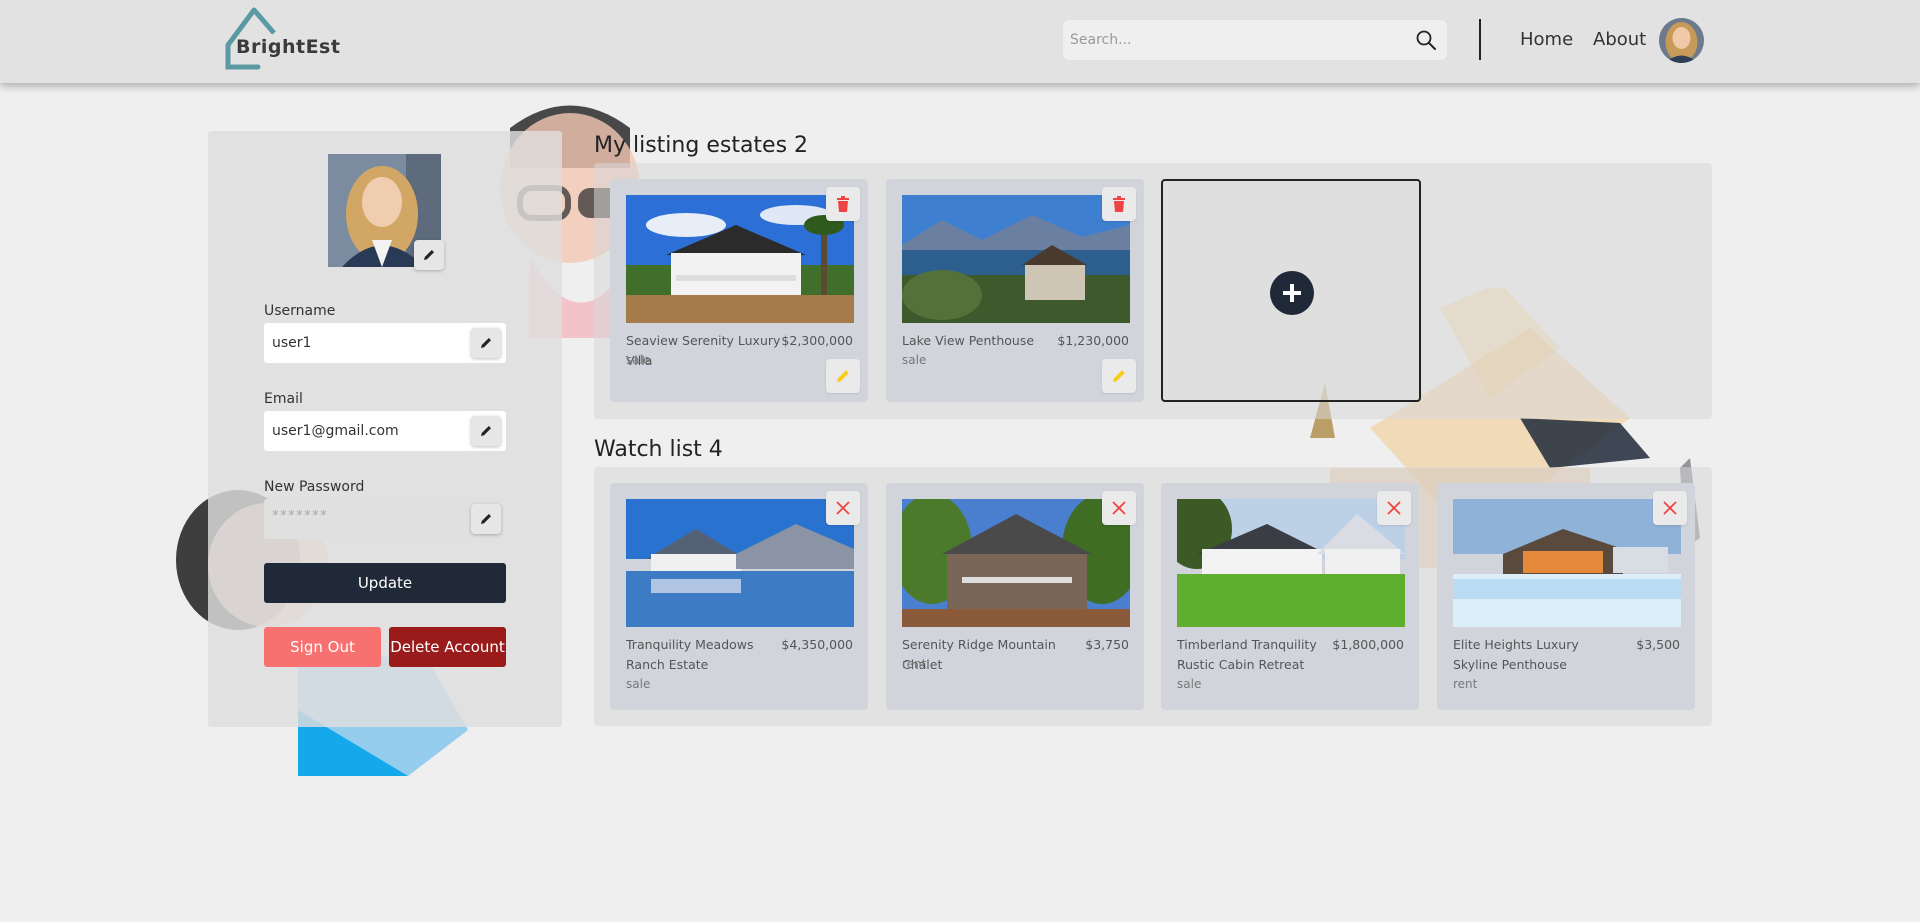 The height and width of the screenshot is (922, 1920). I want to click on password-field: *******, so click(385, 519).